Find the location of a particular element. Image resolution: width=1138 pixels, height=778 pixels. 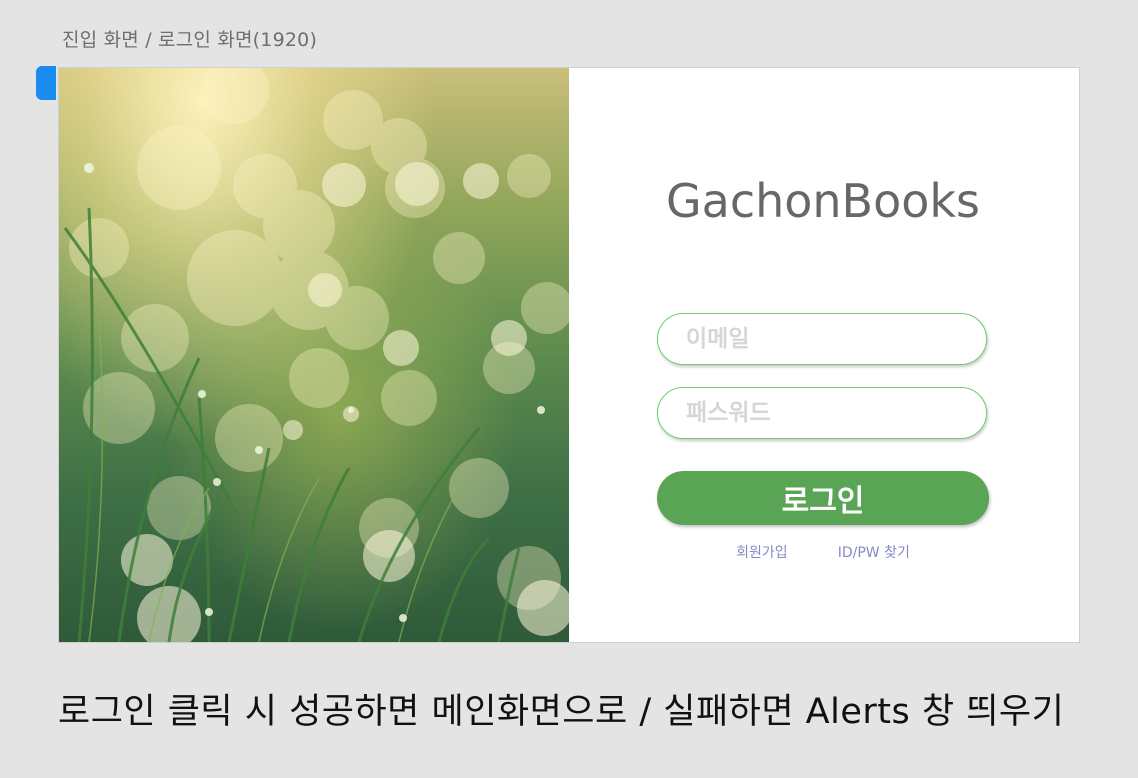

email-input is located at coordinates (822, 339).